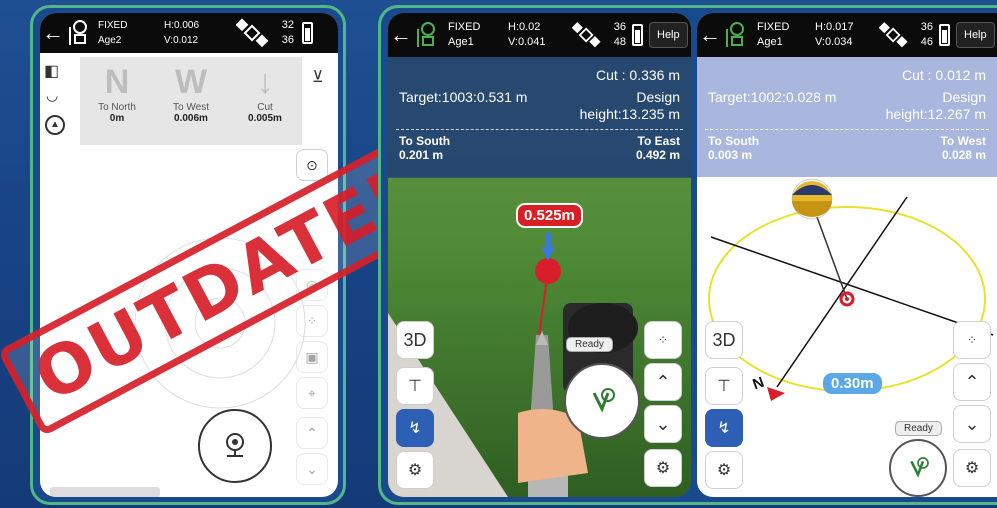 The image size is (997, 508). I want to click on design-height: Design height:13.235 m, so click(629, 105).